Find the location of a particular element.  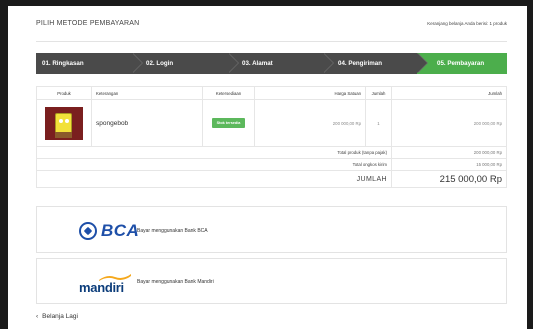

availability-cell: Stok tersedia is located at coordinates (228, 123).